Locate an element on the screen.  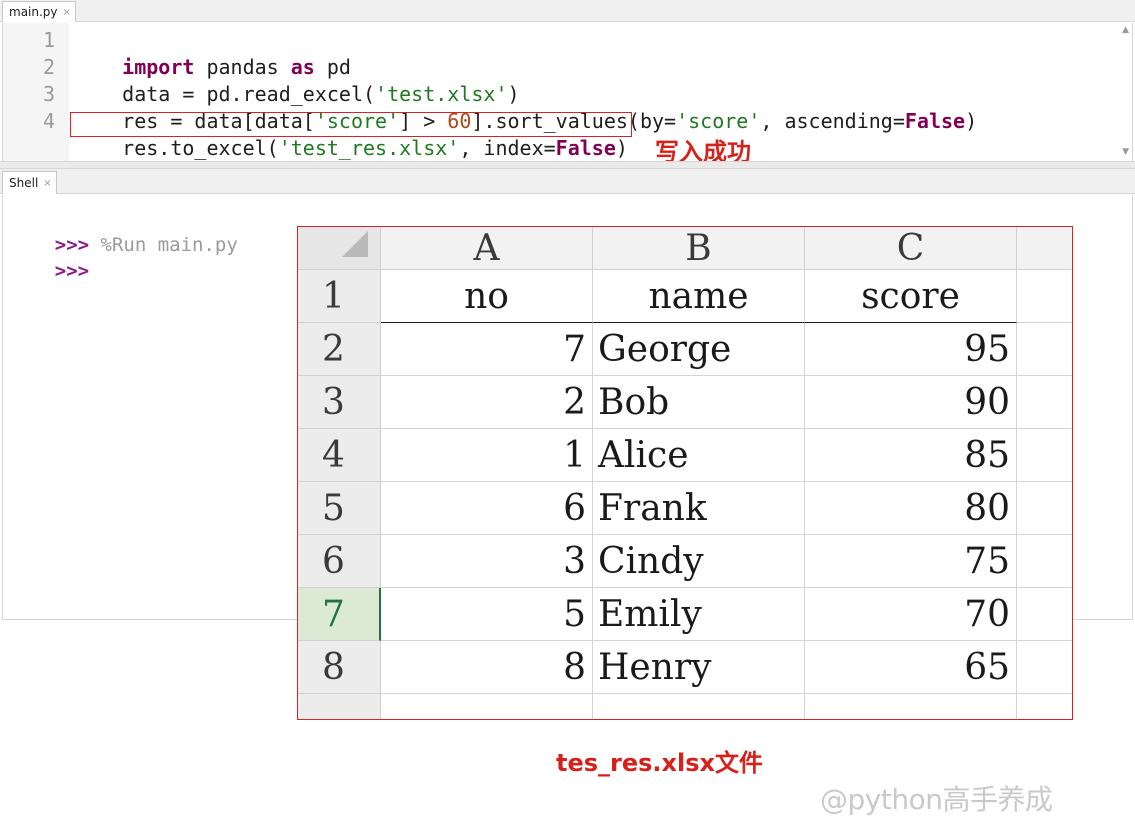
watermark: @python高手养成 is located at coordinates (936, 799).